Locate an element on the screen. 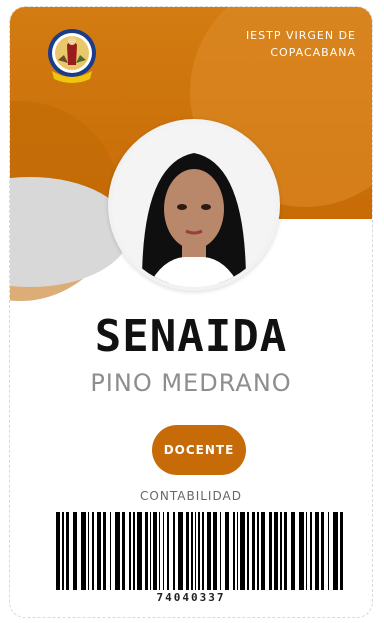 The width and height of the screenshot is (384, 623). barcode is located at coordinates (201, 551).